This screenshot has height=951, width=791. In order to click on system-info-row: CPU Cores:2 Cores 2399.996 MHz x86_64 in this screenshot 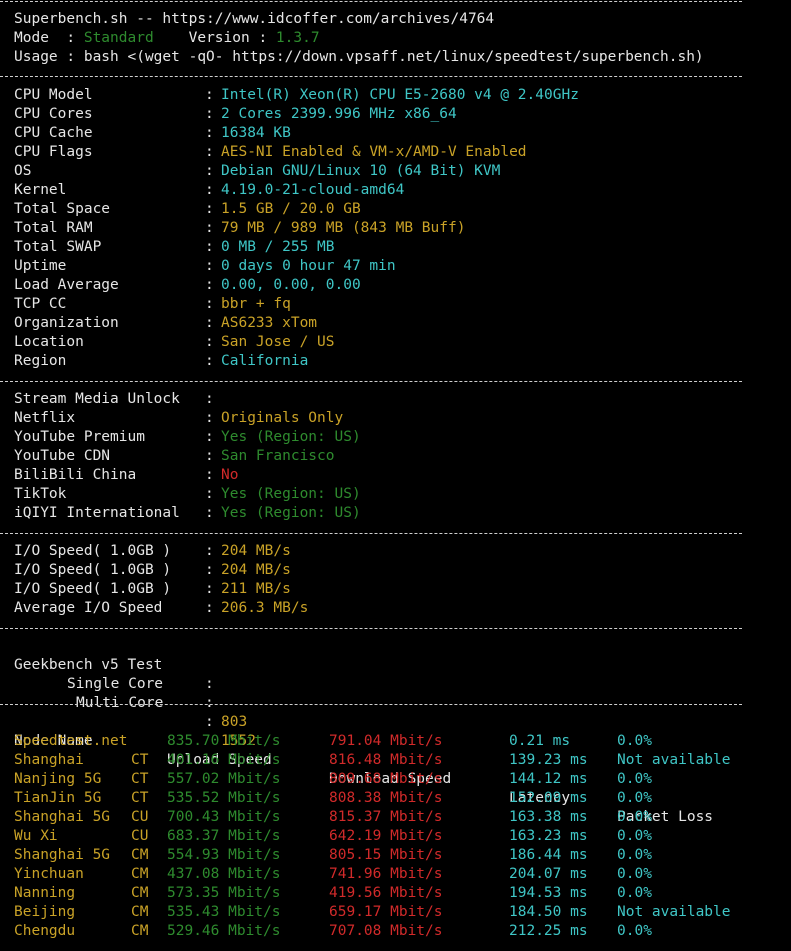, I will do `click(395, 114)`.